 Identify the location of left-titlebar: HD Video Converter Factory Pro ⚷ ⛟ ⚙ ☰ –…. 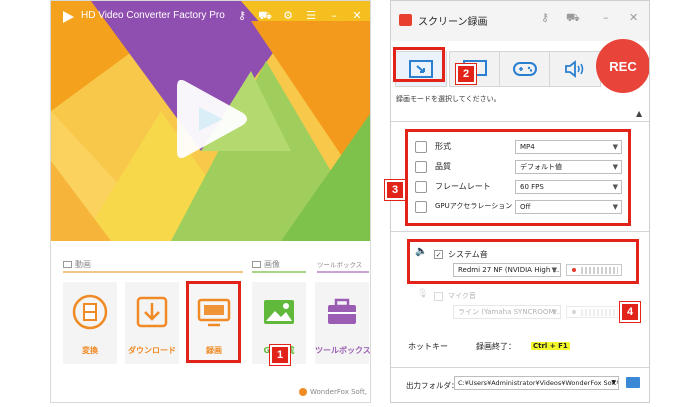
(210, 17).